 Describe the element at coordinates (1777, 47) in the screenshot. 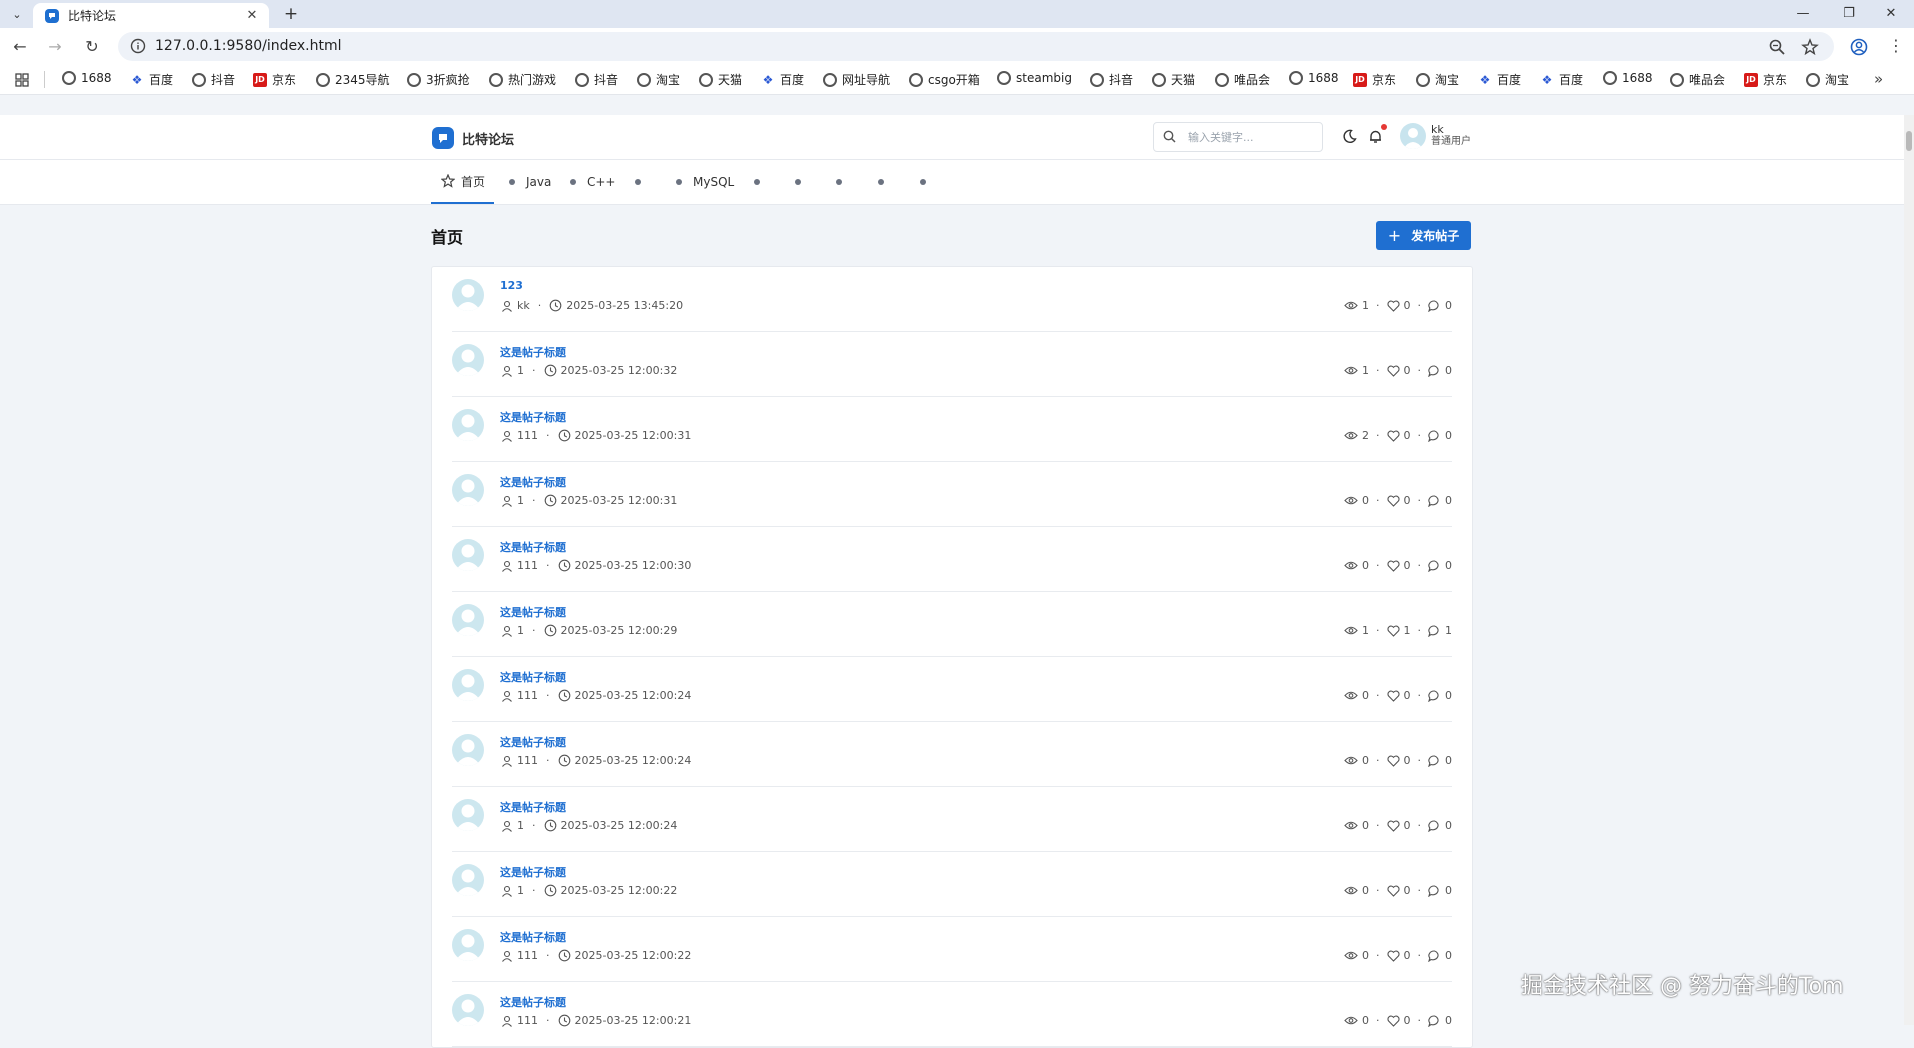

I see `zoom-icon` at that location.